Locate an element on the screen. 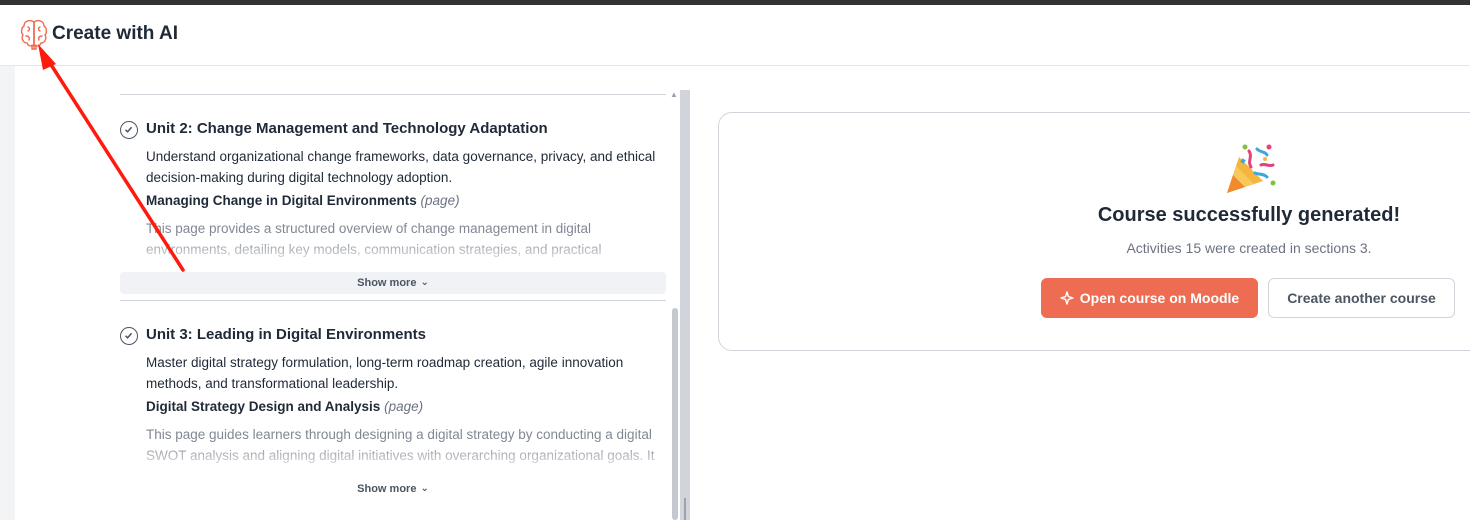 The width and height of the screenshot is (1470, 520). create-another-course-label: Create another course is located at coordinates (1361, 298).